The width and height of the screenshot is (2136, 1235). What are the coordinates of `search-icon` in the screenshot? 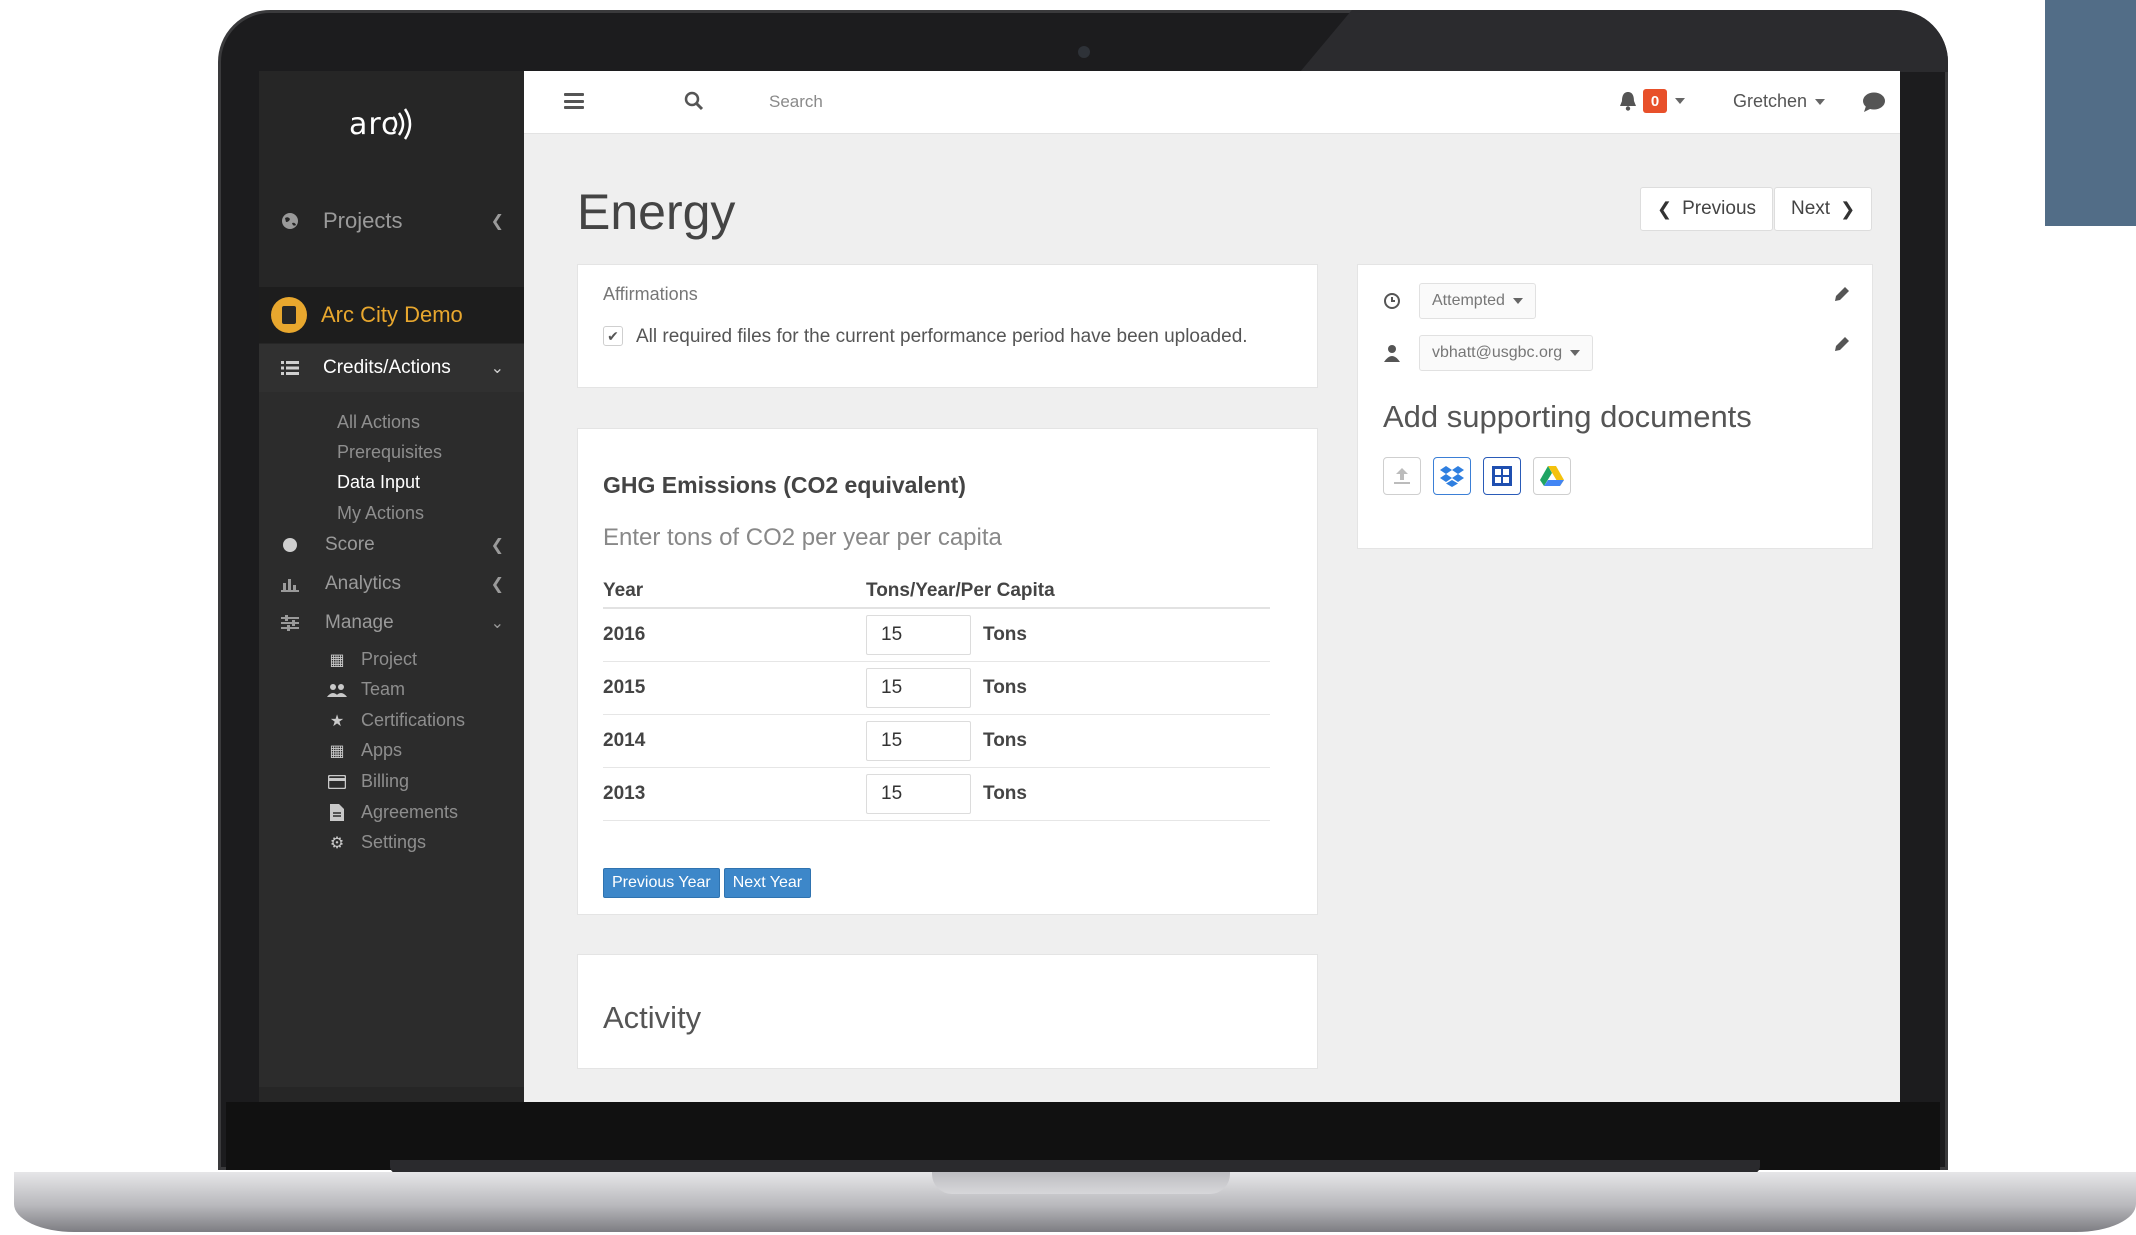 It's located at (694, 101).